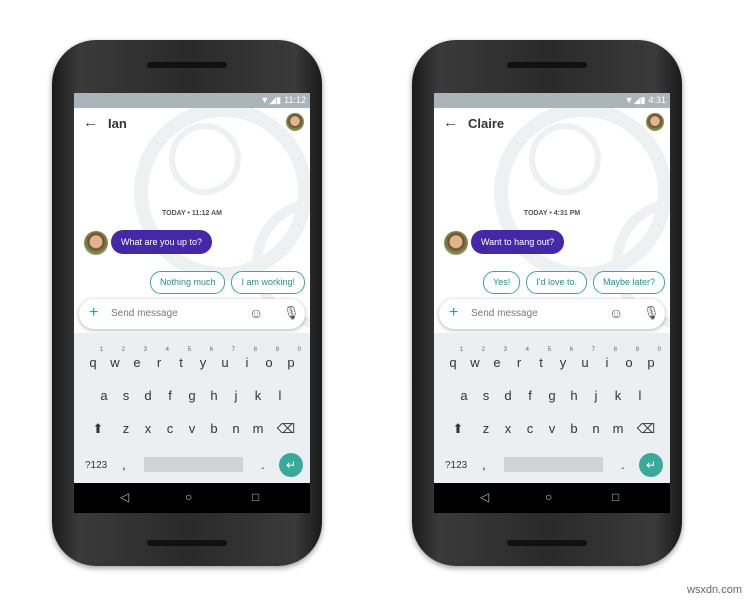 The image size is (750, 600). I want to click on smart-reply-chip: Nothing much, so click(187, 282).